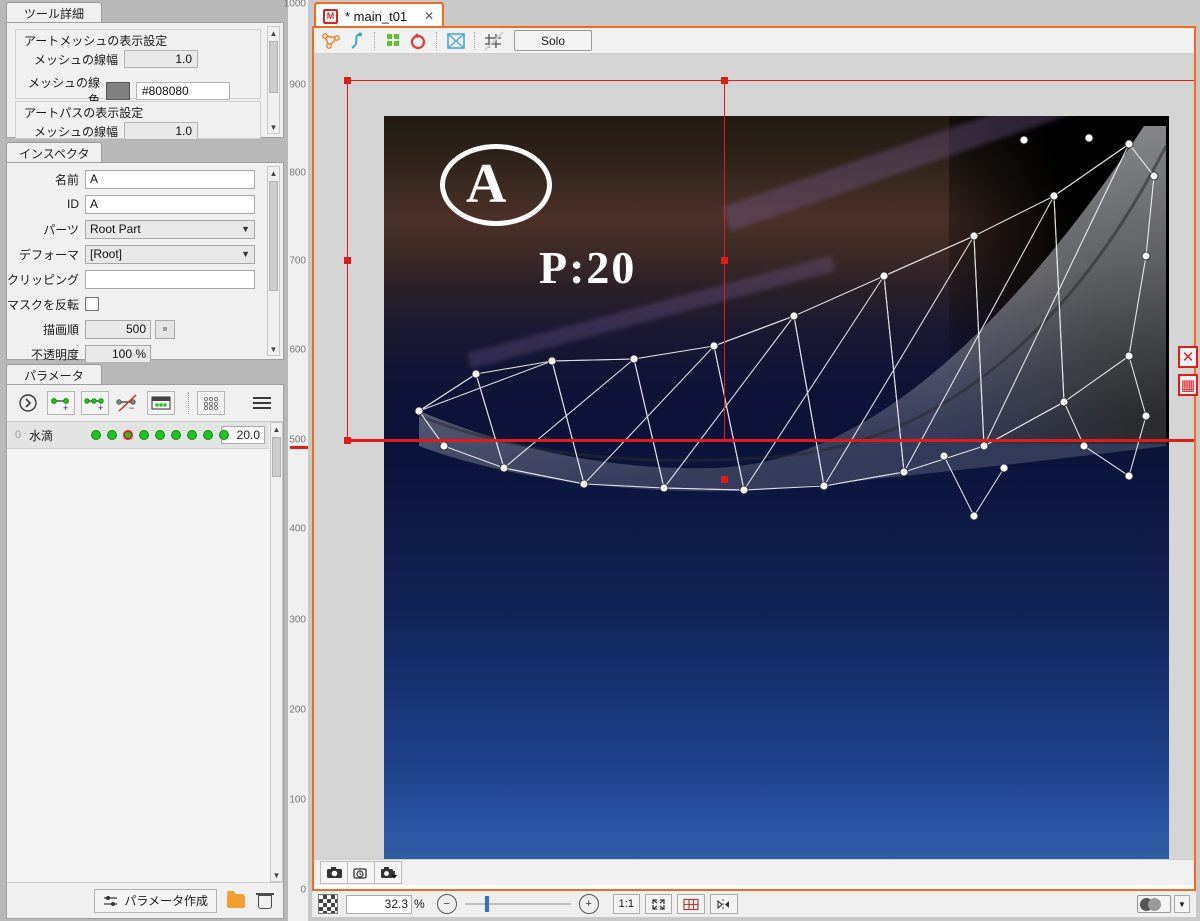  Describe the element at coordinates (297, 529) in the screenshot. I see `ruler-tick-400: 400` at that location.